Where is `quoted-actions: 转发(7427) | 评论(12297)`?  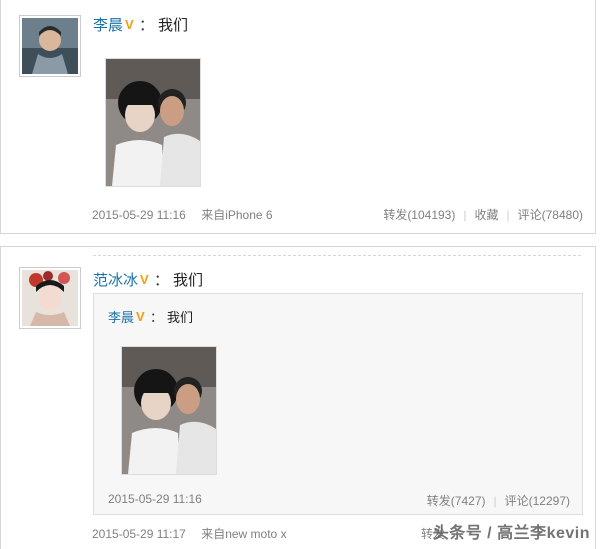
quoted-actions: 转发(7427) | 评论(12297) is located at coordinates (498, 500).